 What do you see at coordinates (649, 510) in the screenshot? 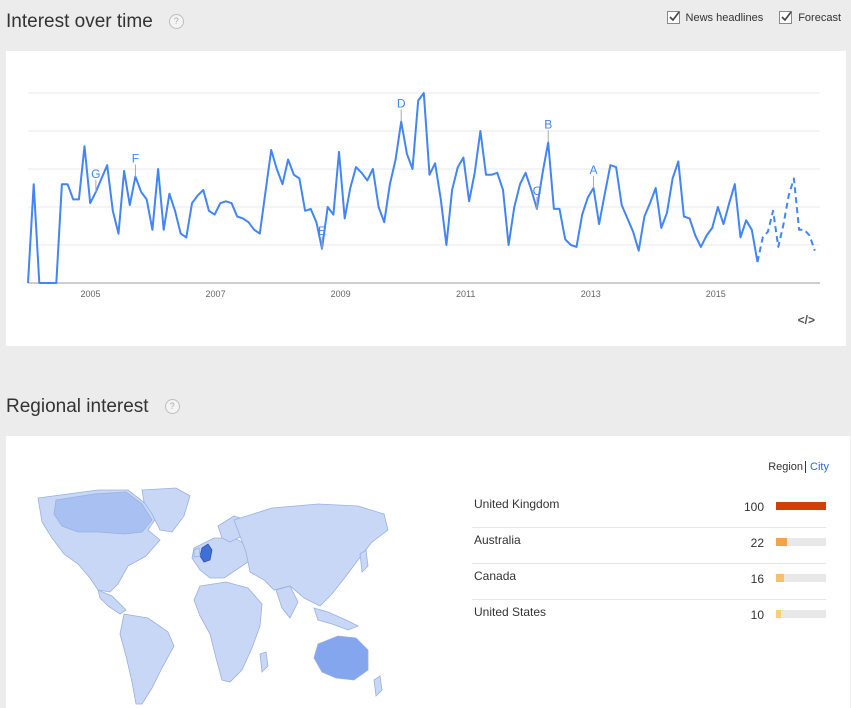
I see `region-row: United Kingdom 100` at bounding box center [649, 510].